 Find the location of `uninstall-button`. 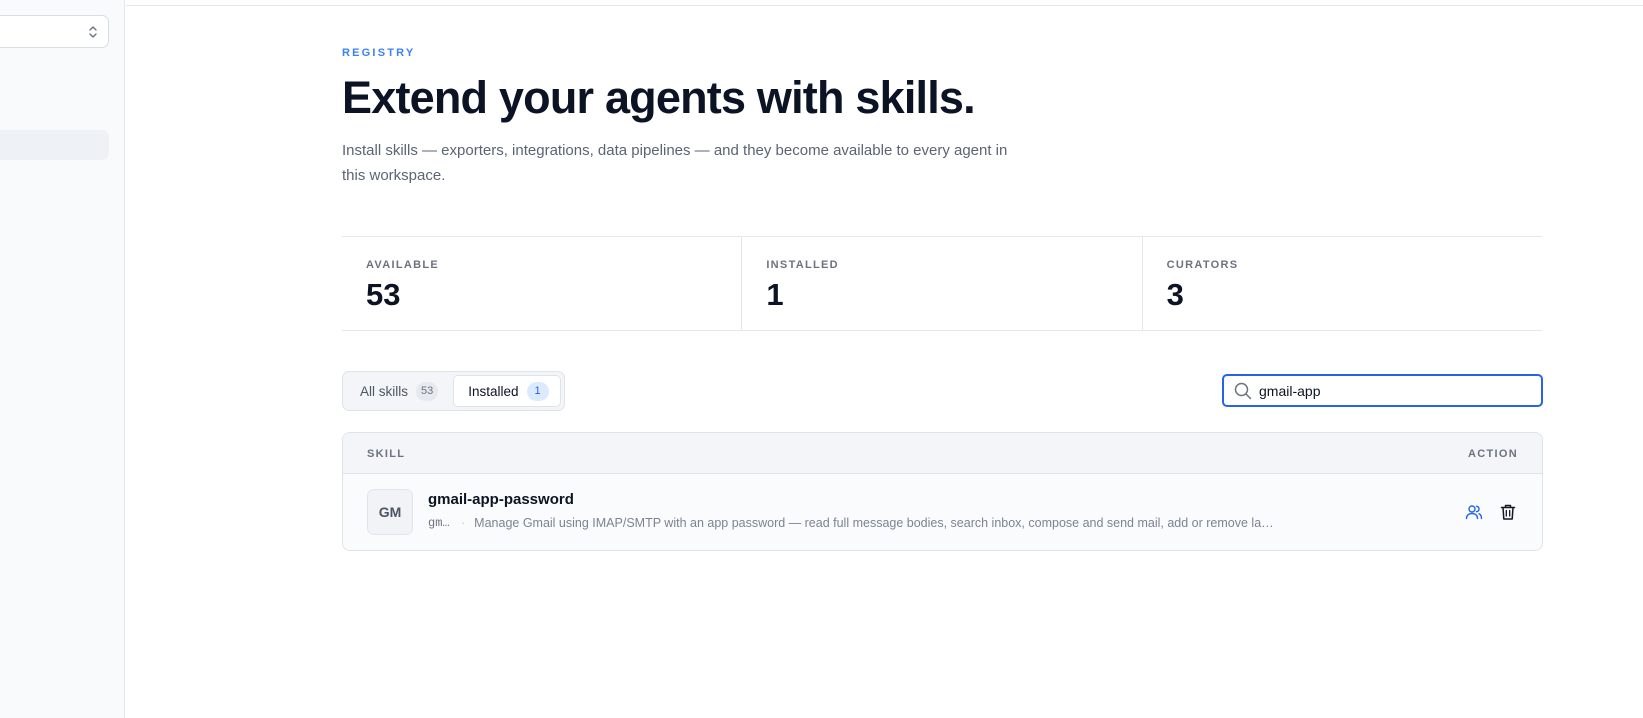

uninstall-button is located at coordinates (1508, 512).